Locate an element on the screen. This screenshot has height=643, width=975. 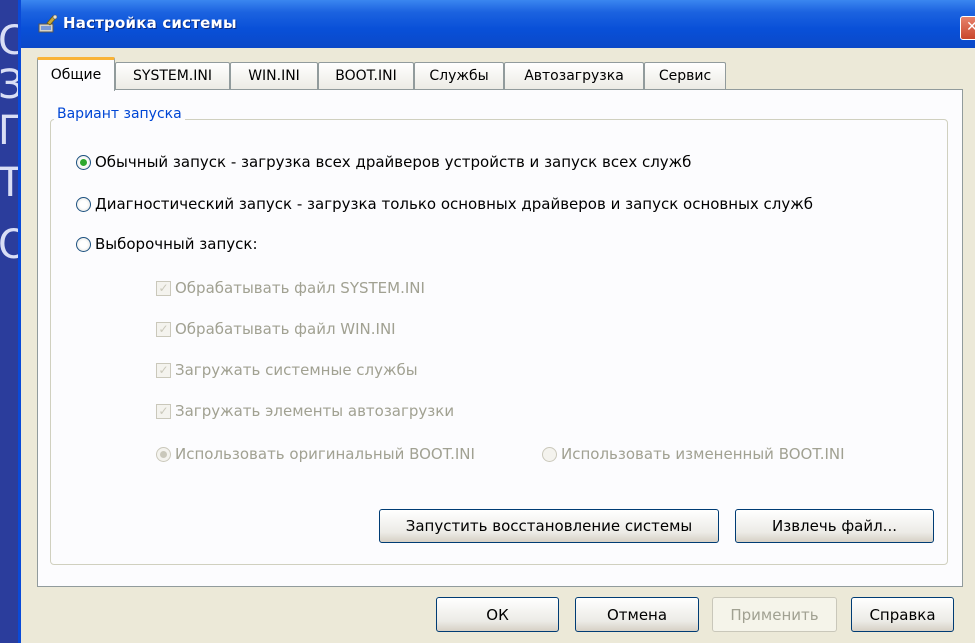
tab-general: Общие is located at coordinates (76, 74).